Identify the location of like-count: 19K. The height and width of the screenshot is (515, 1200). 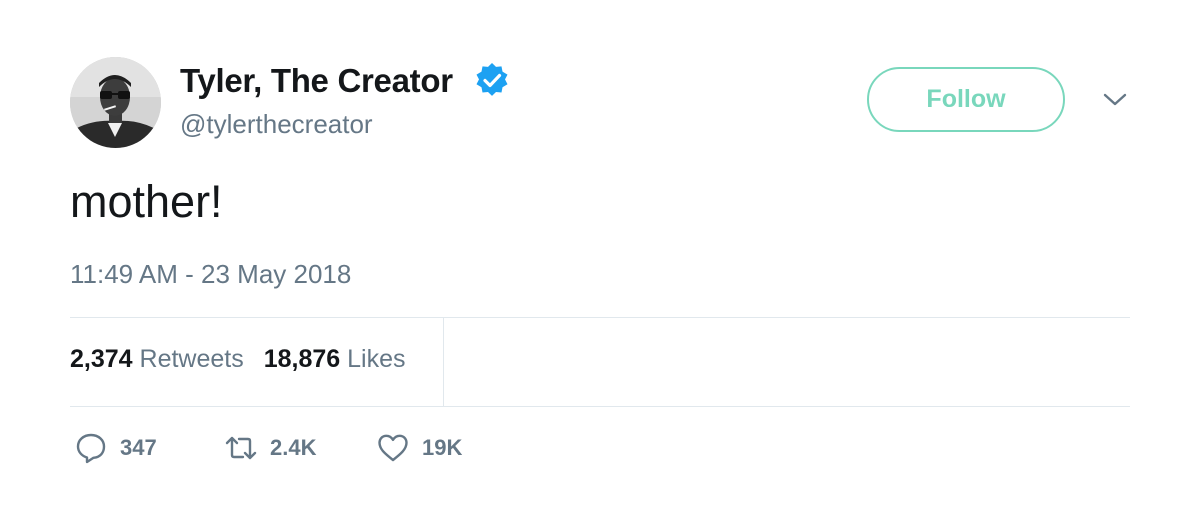
(442, 447).